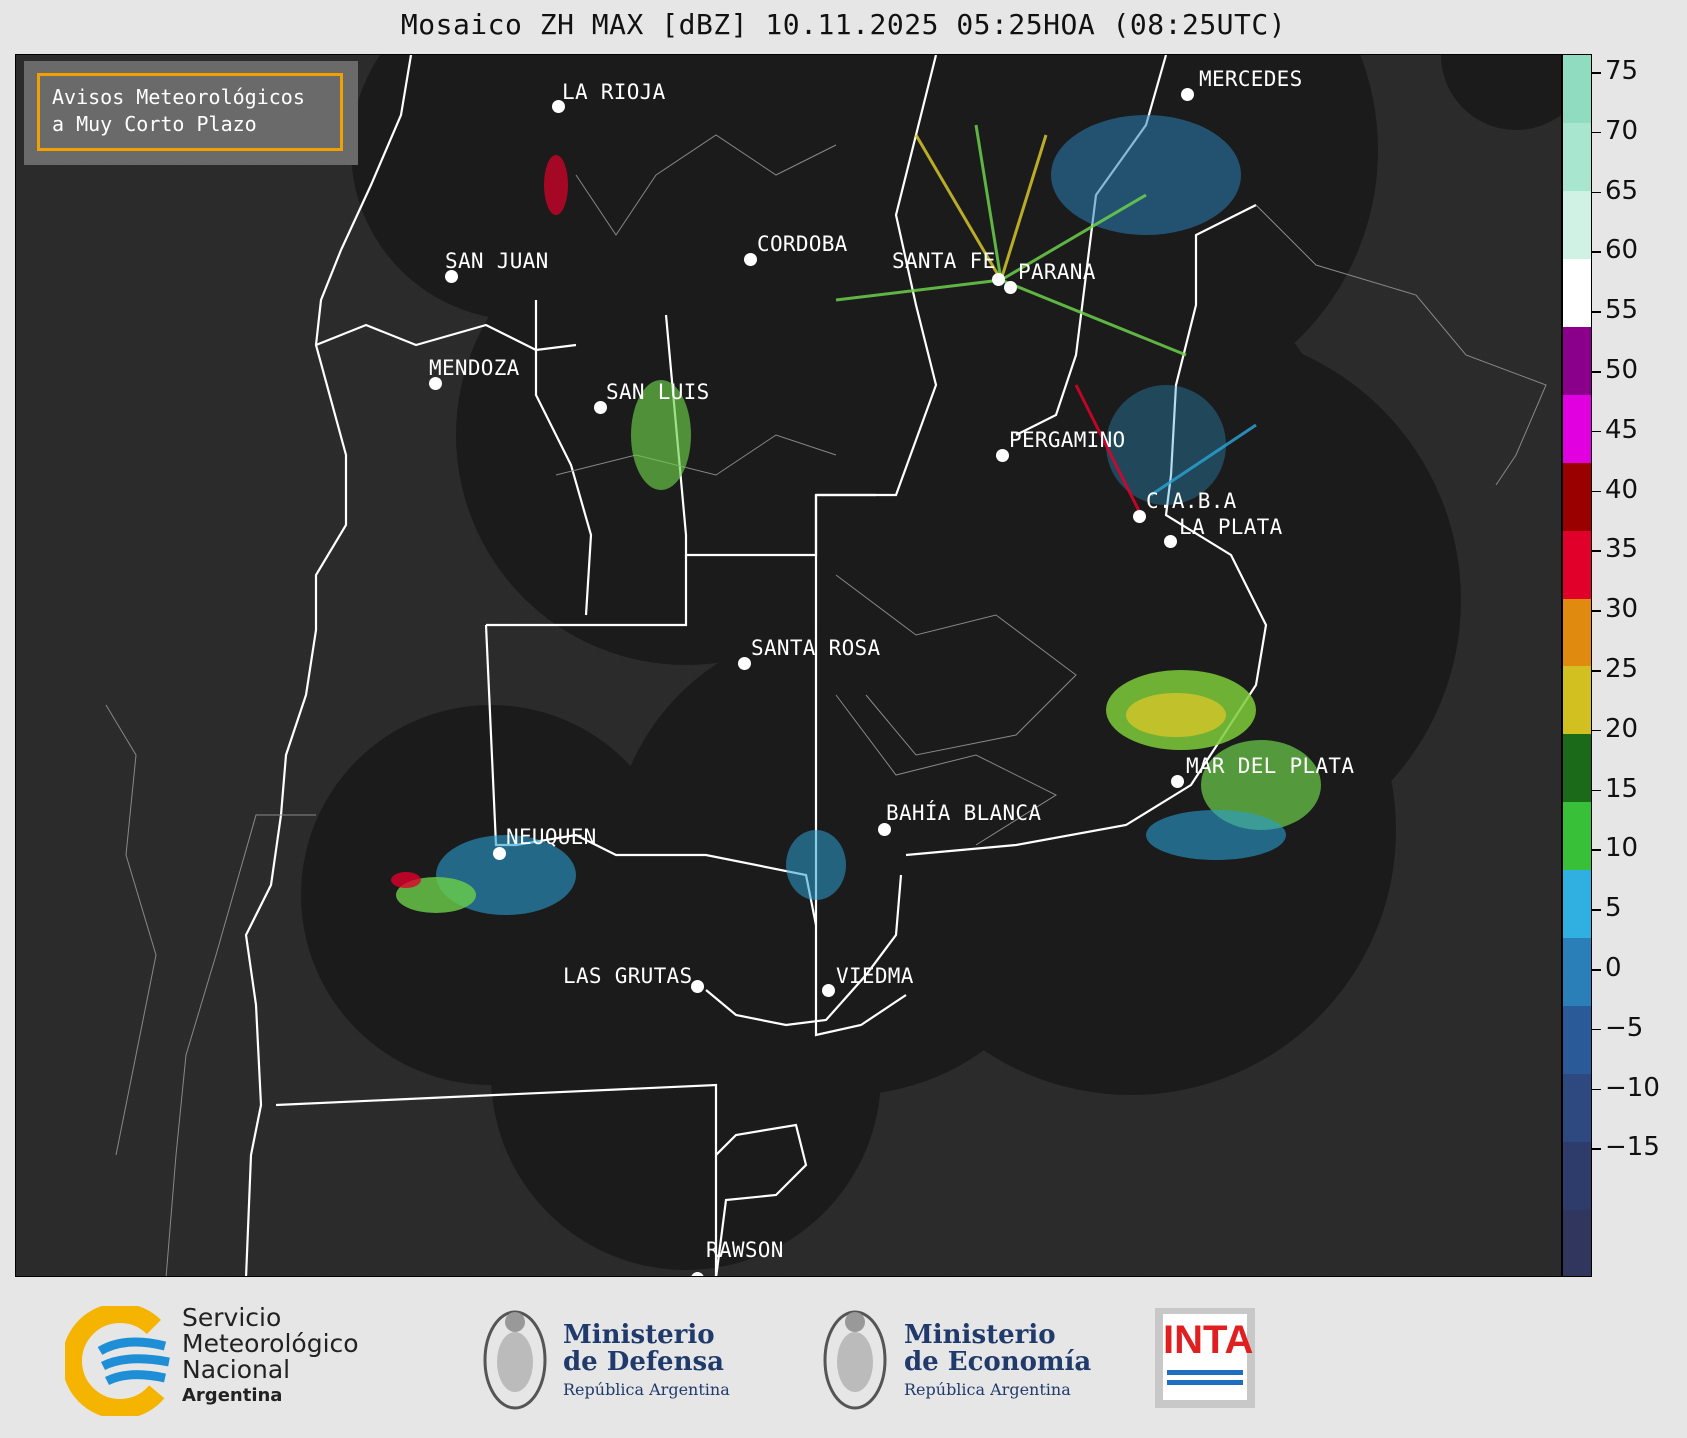  I want to click on defensa-line-3: República Argentina, so click(646, 1389).